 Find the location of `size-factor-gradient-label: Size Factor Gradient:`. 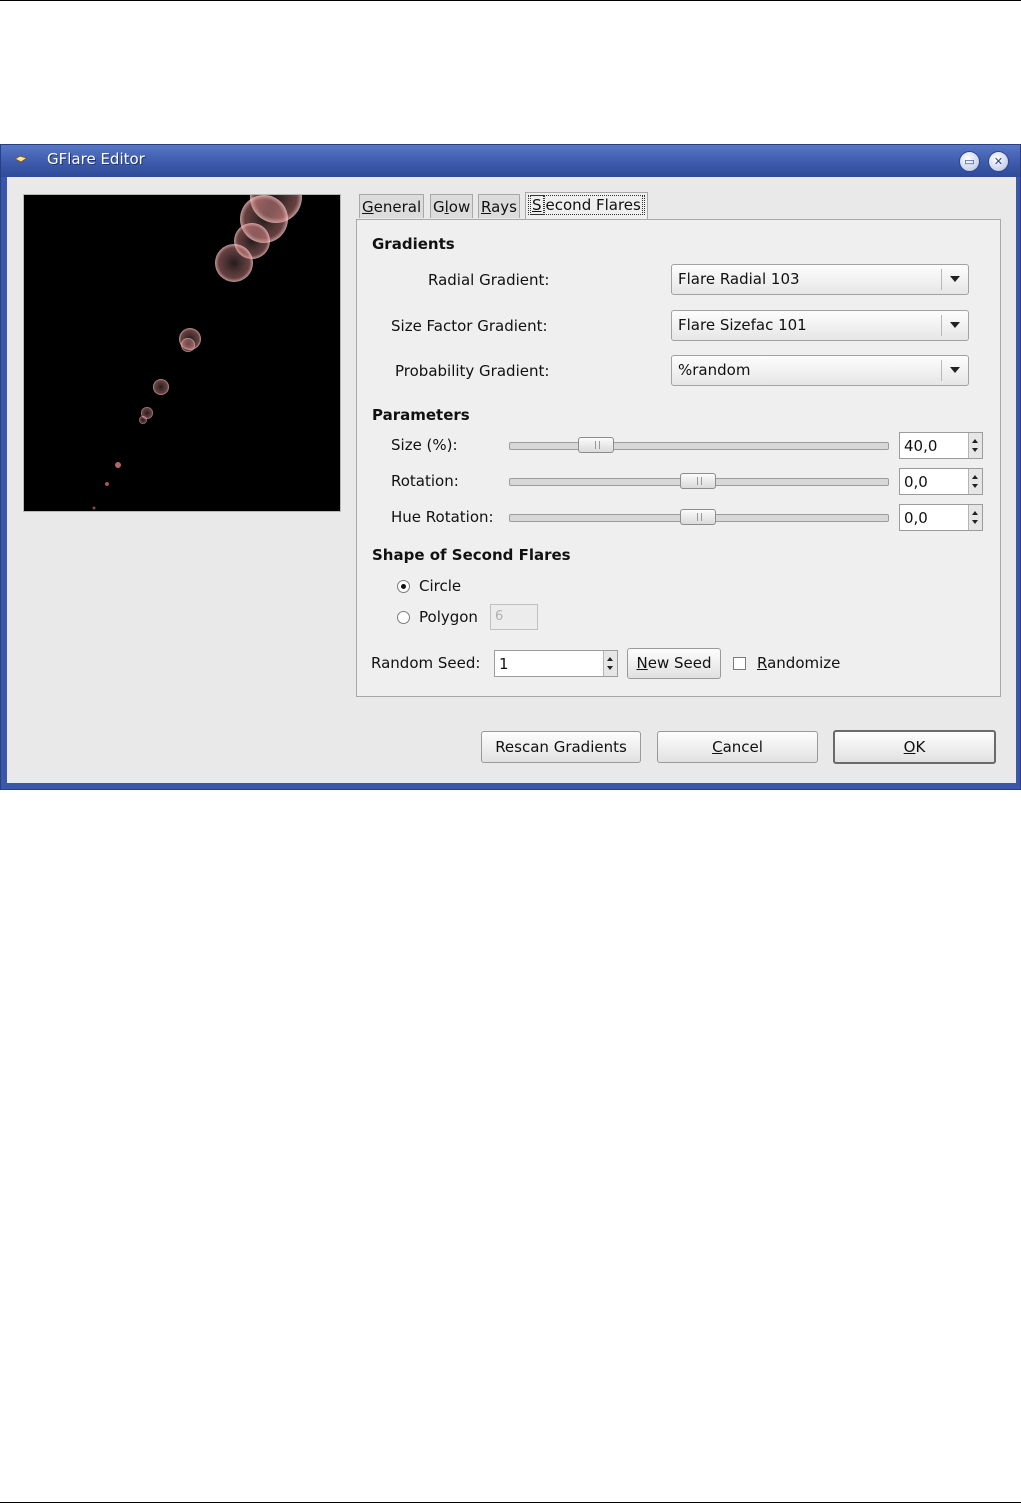

size-factor-gradient-label: Size Factor Gradient: is located at coordinates (469, 326).